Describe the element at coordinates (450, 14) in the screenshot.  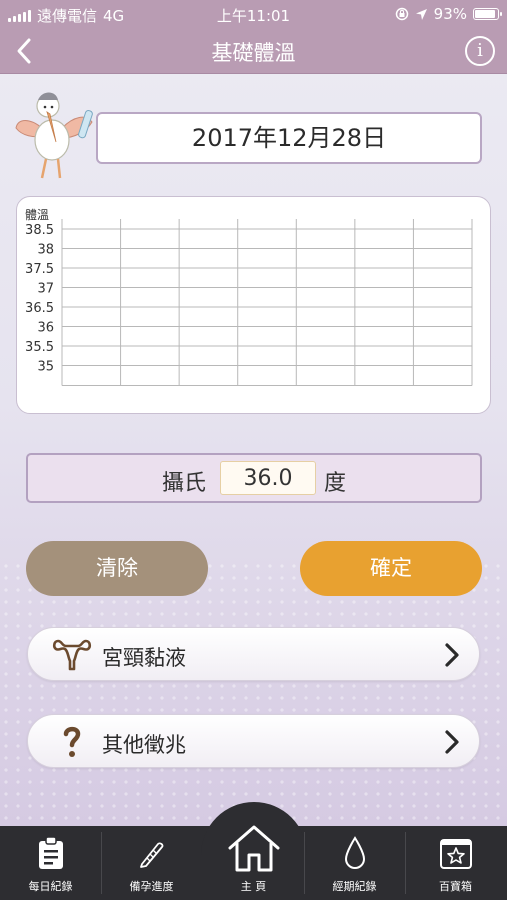
I see `battery-percent: 93%` at that location.